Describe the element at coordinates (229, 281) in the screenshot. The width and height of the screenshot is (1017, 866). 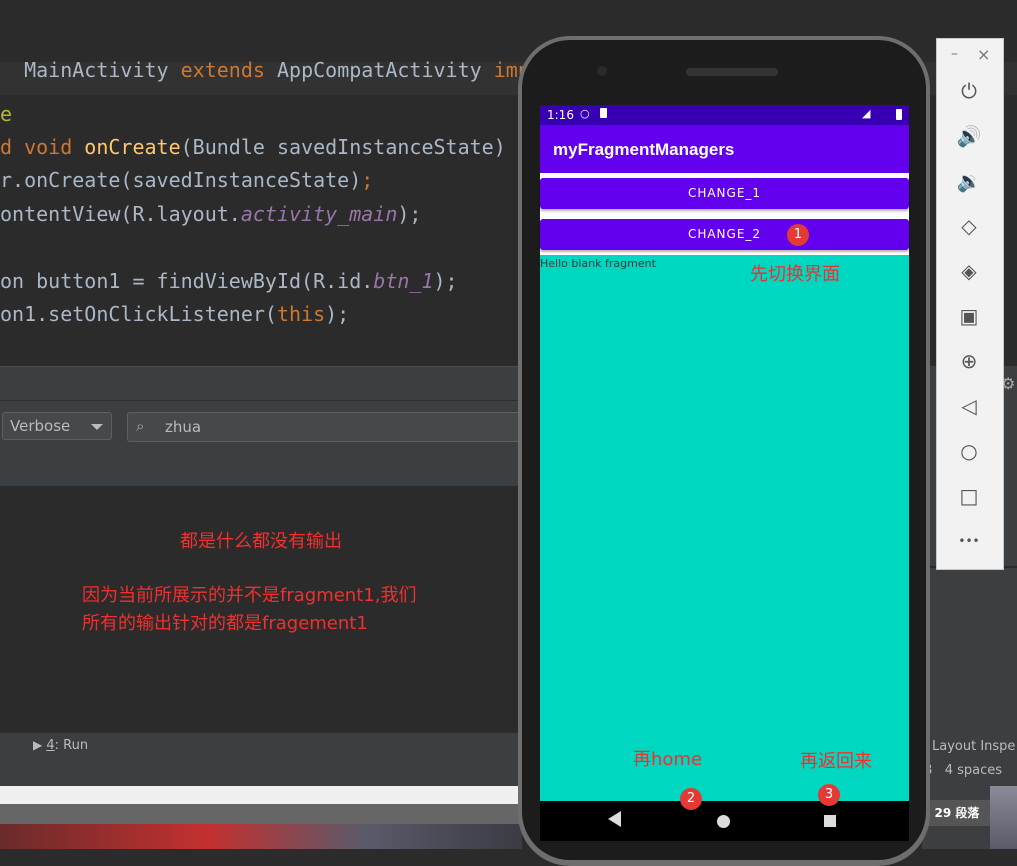
I see `code-line-findviewbyid: on button1 = findViewById(R.id.btn_1);` at that location.